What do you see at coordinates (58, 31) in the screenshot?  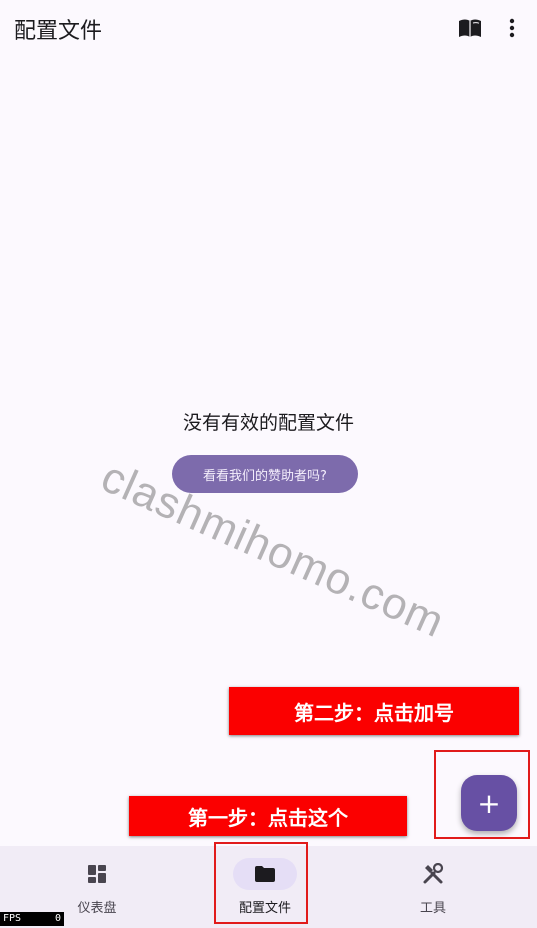 I see `page-title: 配置文件` at bounding box center [58, 31].